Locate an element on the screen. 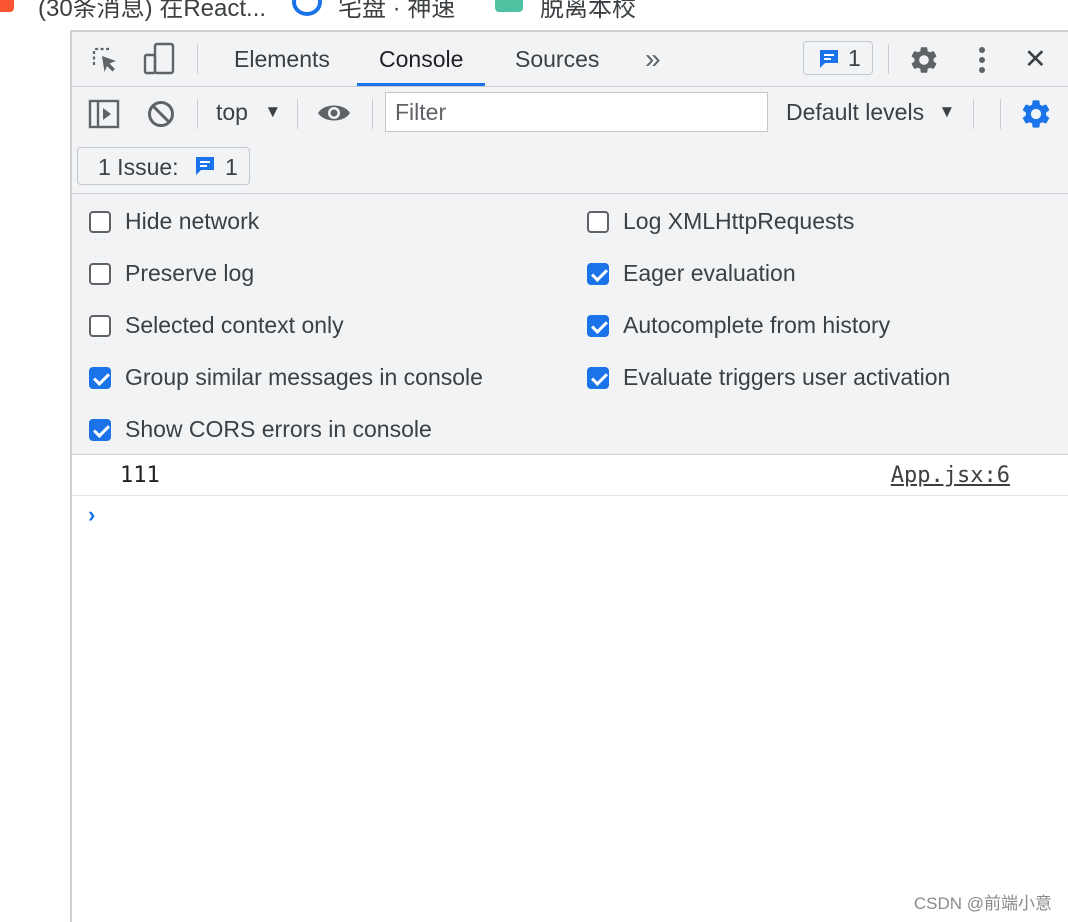 The image size is (1068, 922). bookmark-app-icon is located at coordinates (509, 6).